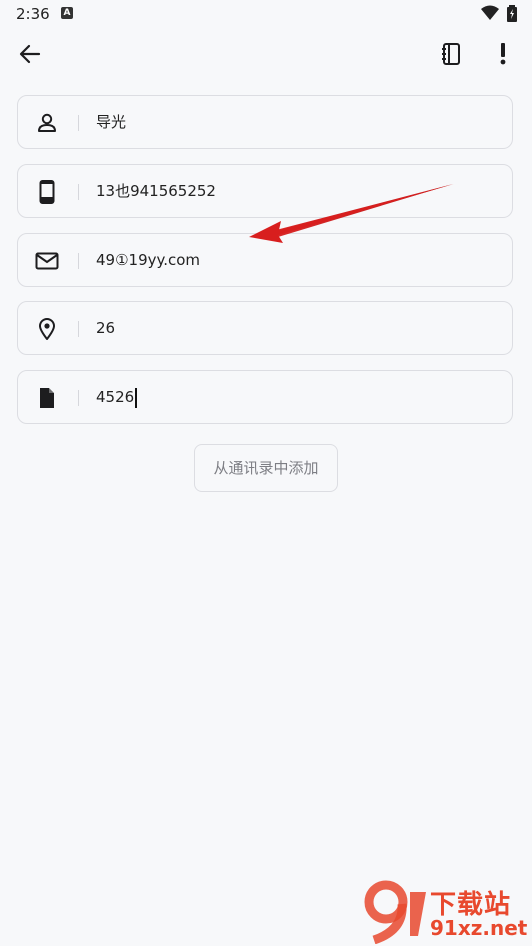  I want to click on app-bar, so click(266, 54).